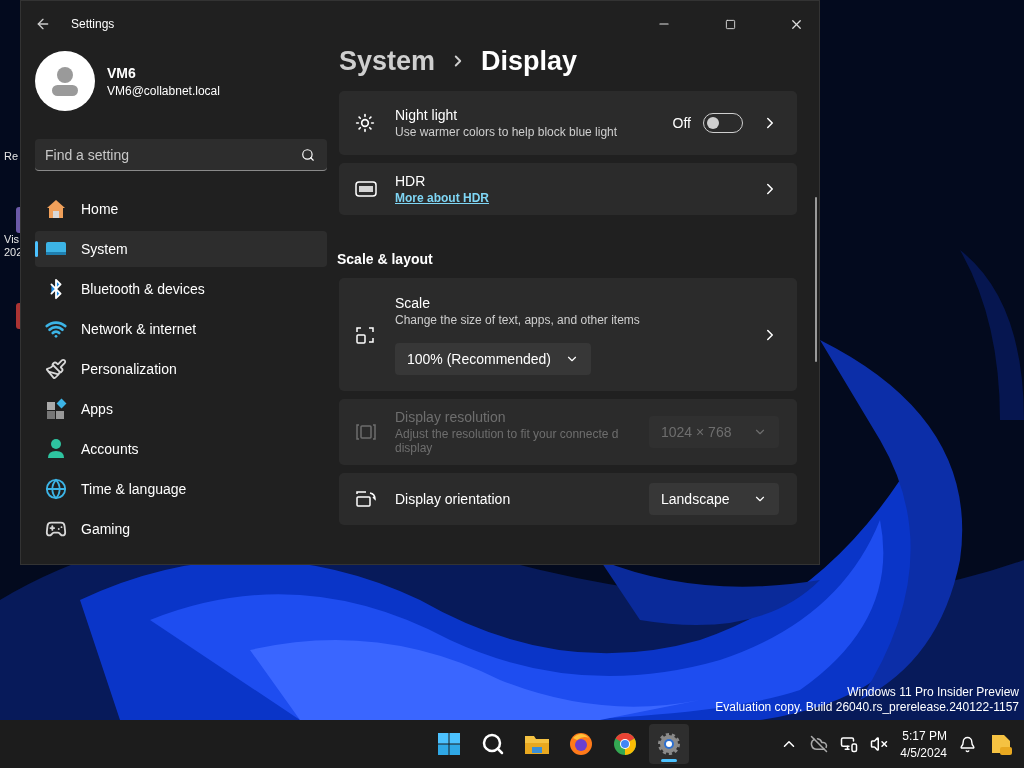  What do you see at coordinates (43, 24) in the screenshot?
I see `back-icon` at bounding box center [43, 24].